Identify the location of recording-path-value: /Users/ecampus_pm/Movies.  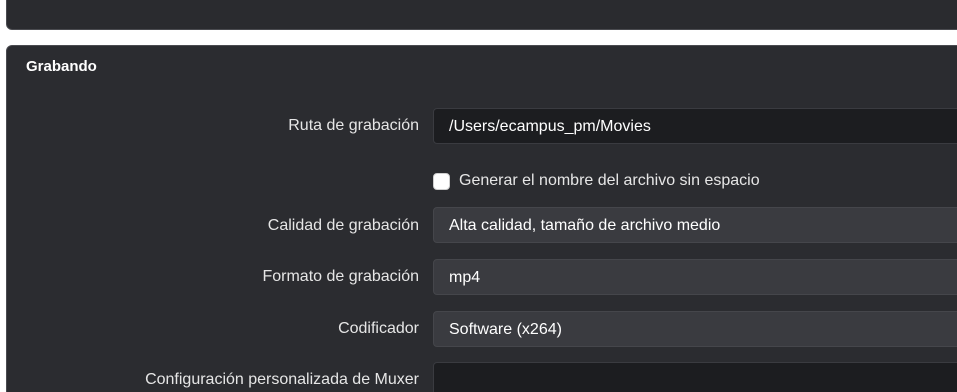
(550, 126).